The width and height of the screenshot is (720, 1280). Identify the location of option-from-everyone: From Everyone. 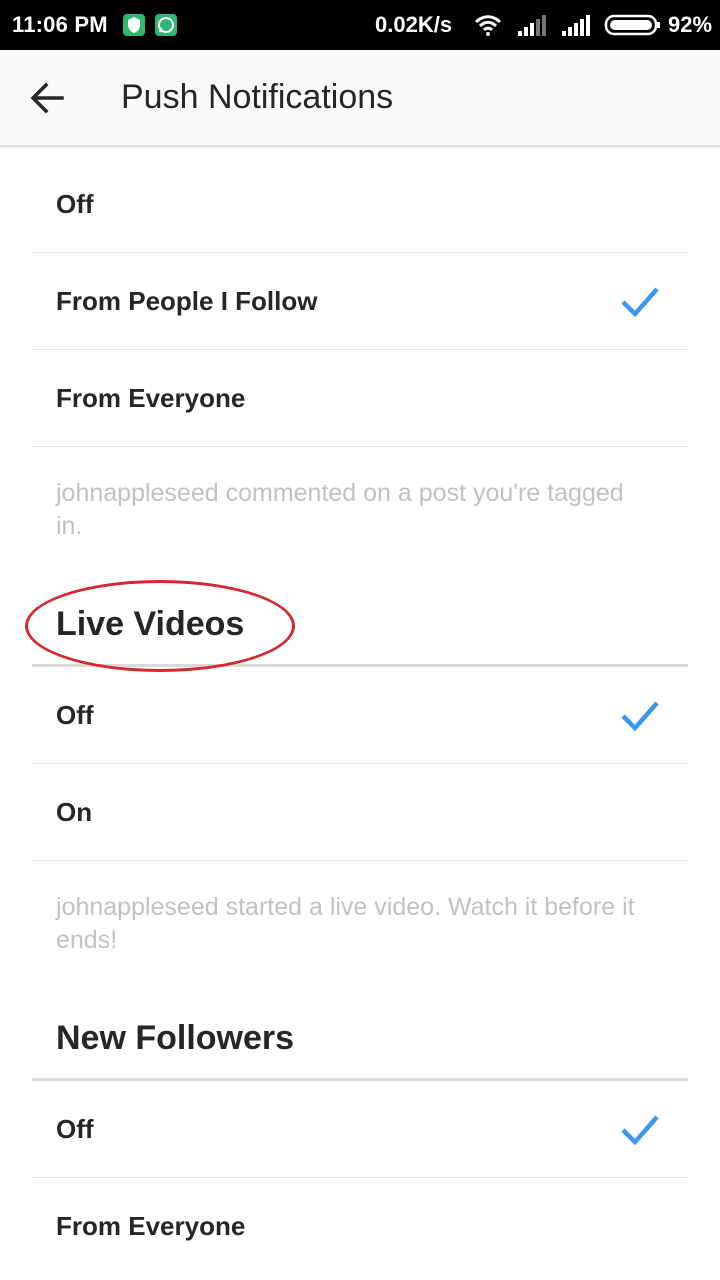
(360, 398).